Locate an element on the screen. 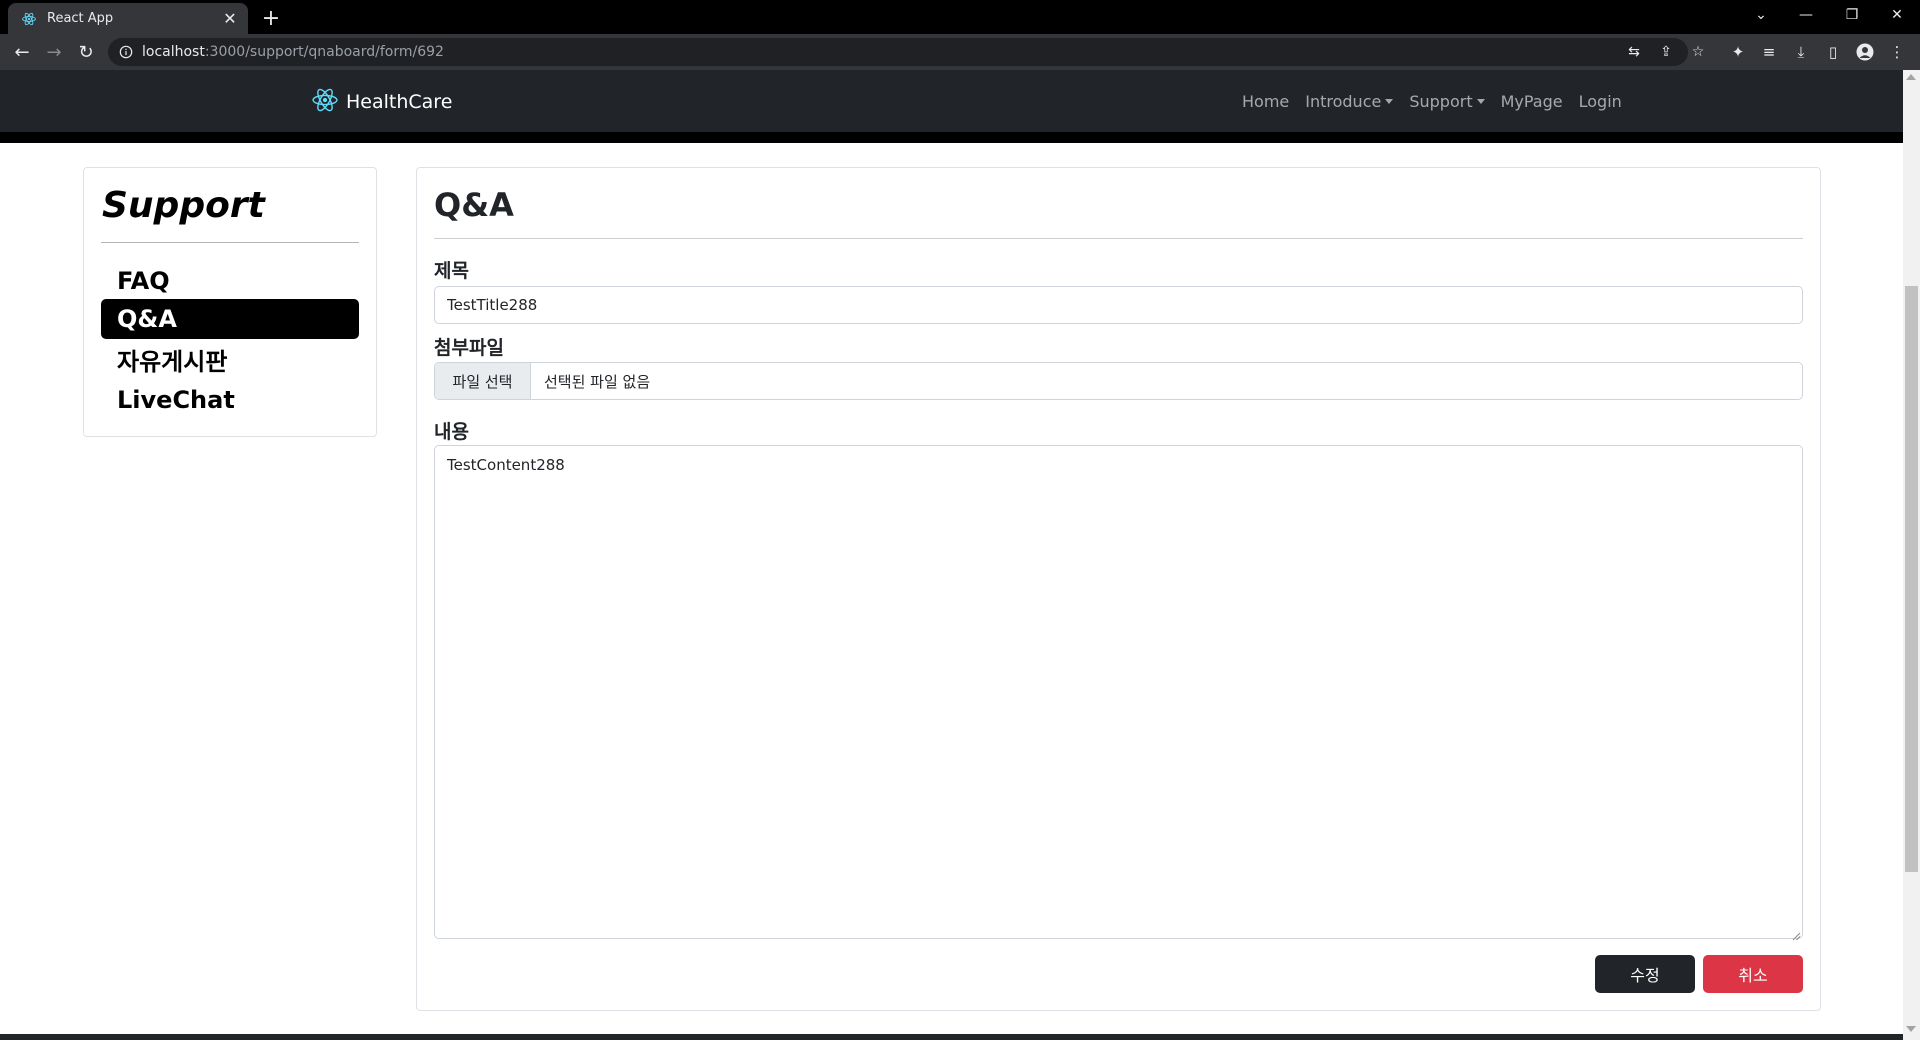 The width and height of the screenshot is (1920, 1040). sidebar-item-faq: FAQ is located at coordinates (230, 281).